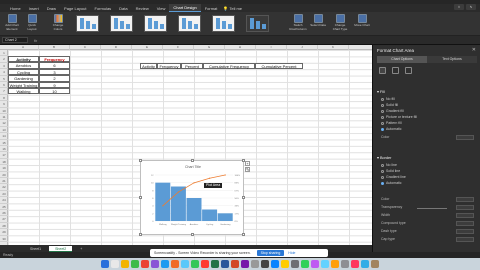  Describe the element at coordinates (340, 24) in the screenshot. I see `change-chart-type-button: Change Chart Type` at that location.